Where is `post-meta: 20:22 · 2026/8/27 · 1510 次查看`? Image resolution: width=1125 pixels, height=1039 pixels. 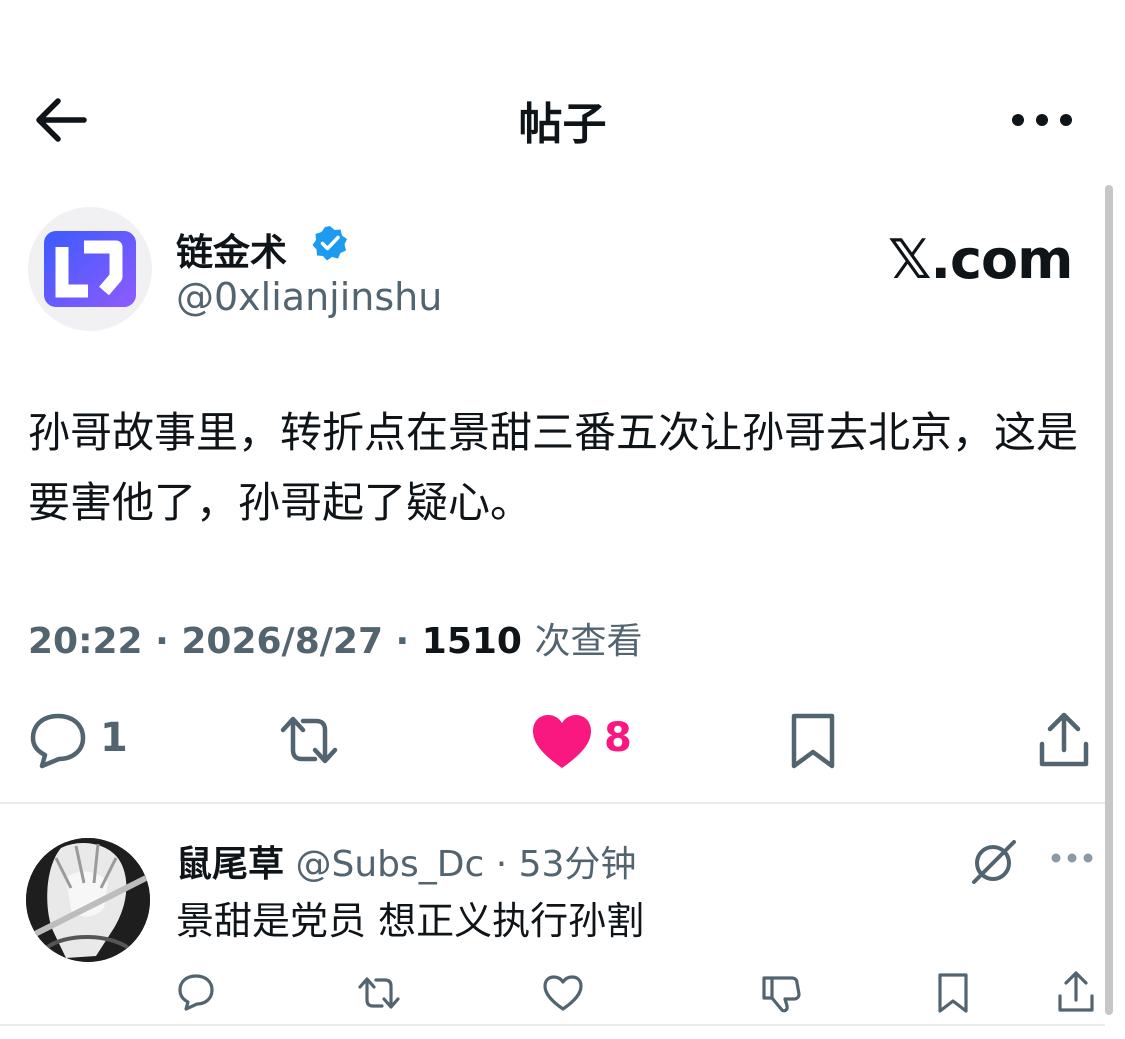
post-meta: 20:22 · 2026/8/27 · 1510 次查看 is located at coordinates (335, 638).